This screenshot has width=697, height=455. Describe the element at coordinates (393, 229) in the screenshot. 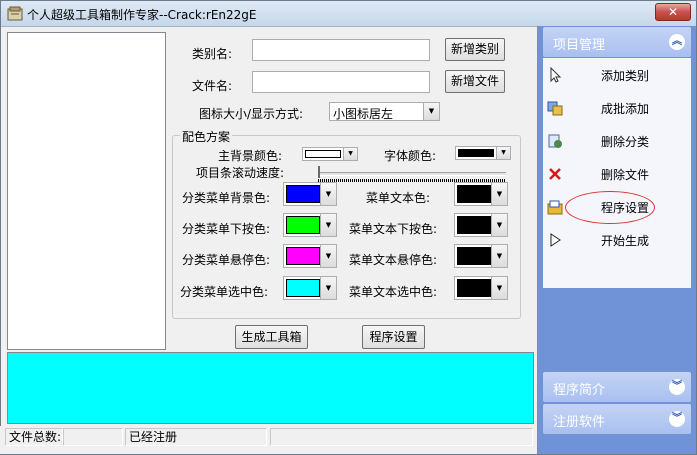

I see `menu-text-pressed-color-label: 菜单文本下按色:` at that location.